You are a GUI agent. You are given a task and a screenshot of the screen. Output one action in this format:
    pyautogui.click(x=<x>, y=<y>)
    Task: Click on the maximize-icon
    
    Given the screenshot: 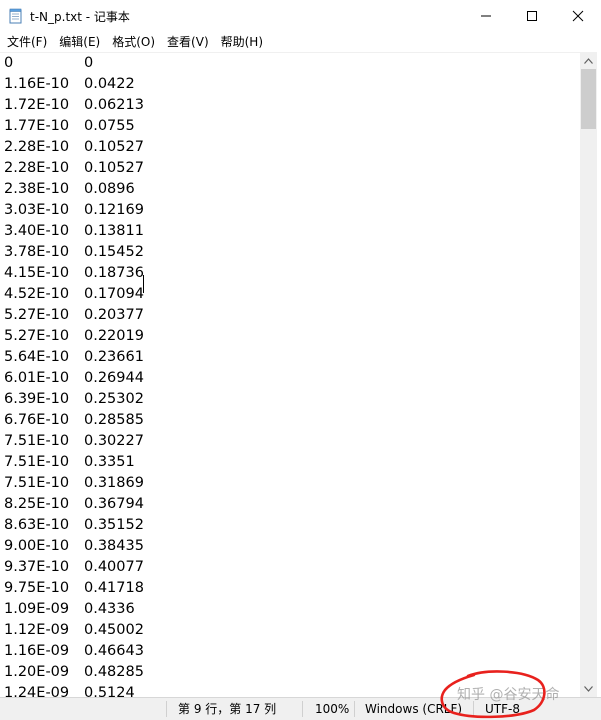 What is the action you would take?
    pyautogui.click(x=532, y=16)
    